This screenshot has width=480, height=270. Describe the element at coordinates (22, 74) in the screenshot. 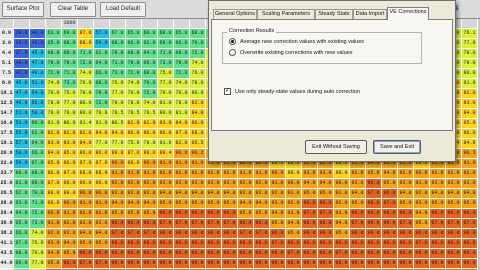

I see `table-cell: 42.0` at that location.